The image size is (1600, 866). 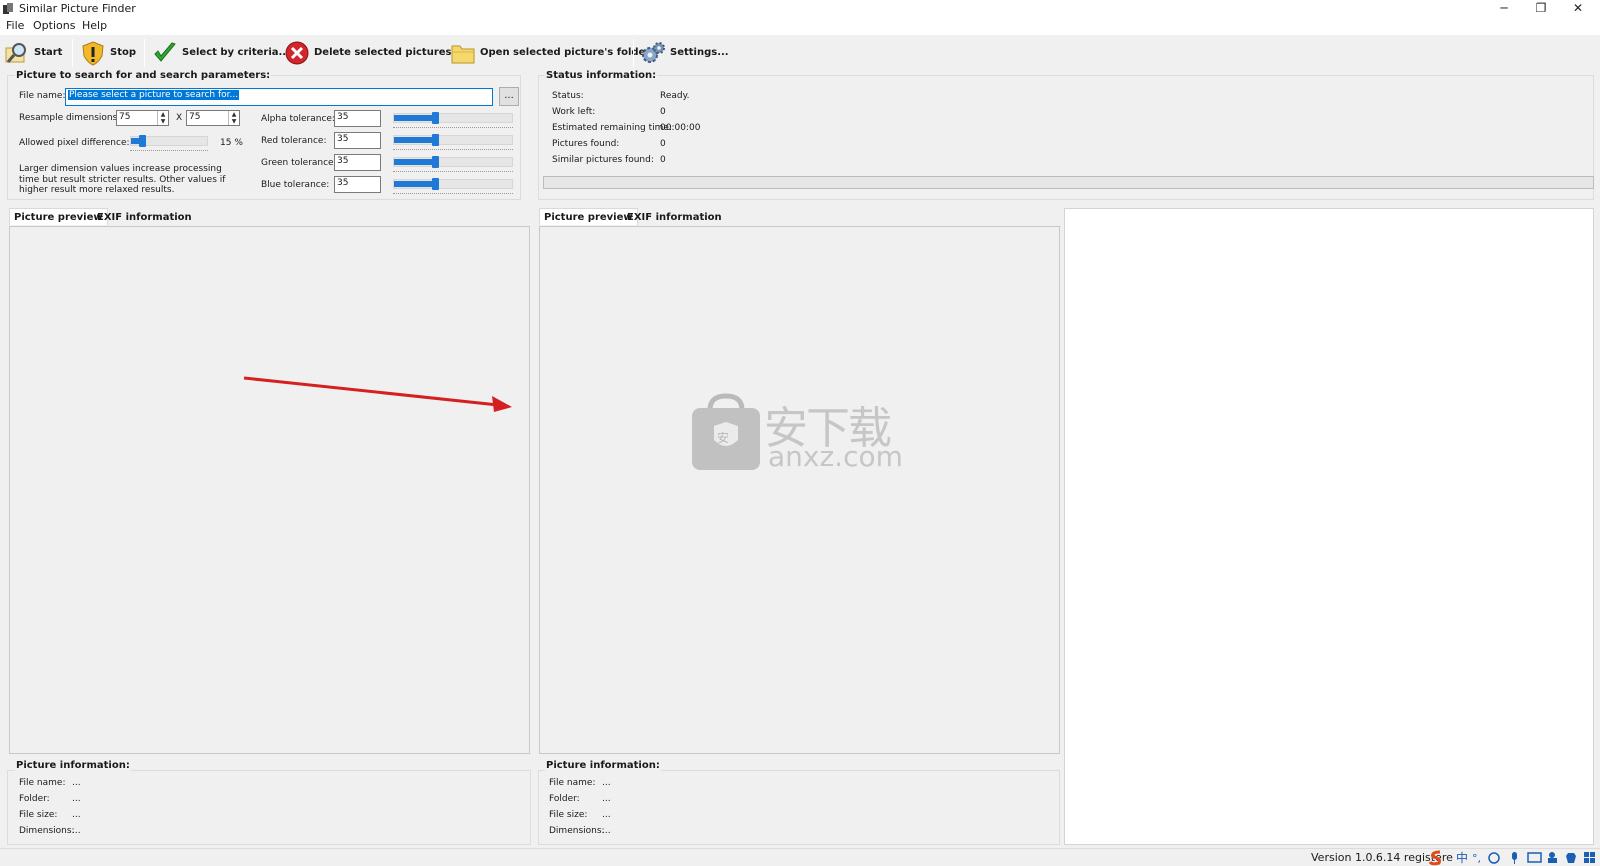 What do you see at coordinates (1513, 857) in the screenshot?
I see `ime-toolbar-icons: 中 °,` at bounding box center [1513, 857].